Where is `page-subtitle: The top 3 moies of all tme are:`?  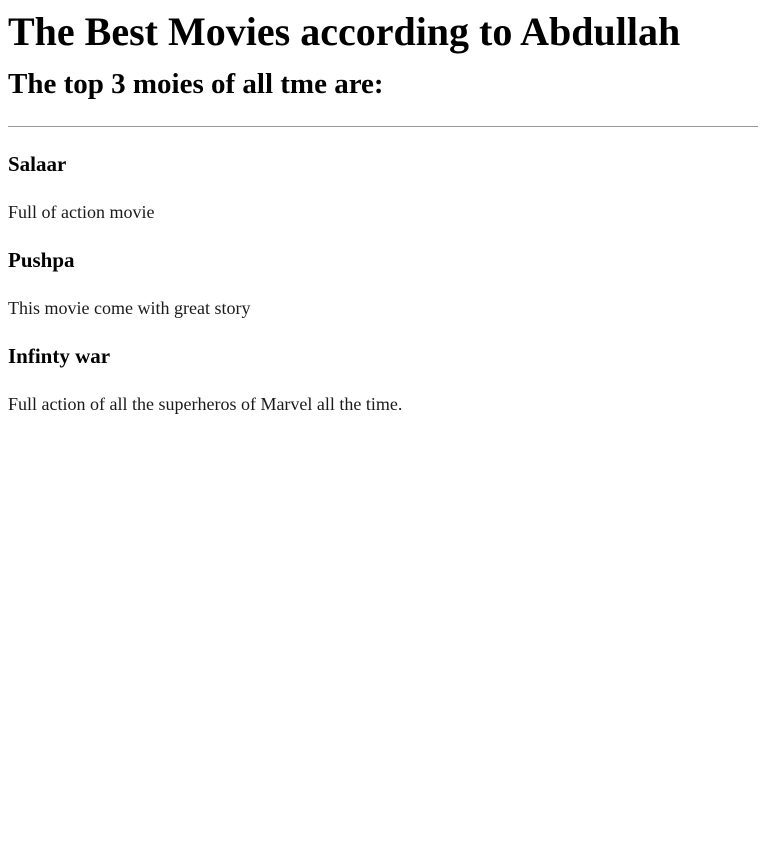
page-subtitle: The top 3 moies of all tme are: is located at coordinates (196, 84).